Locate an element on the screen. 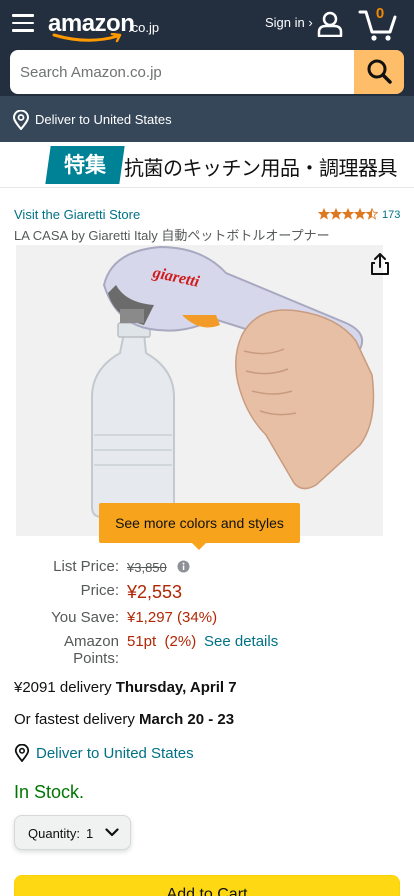 The width and height of the screenshot is (414, 896). delivery-prefix: ¥2091 delivery is located at coordinates (65, 687).